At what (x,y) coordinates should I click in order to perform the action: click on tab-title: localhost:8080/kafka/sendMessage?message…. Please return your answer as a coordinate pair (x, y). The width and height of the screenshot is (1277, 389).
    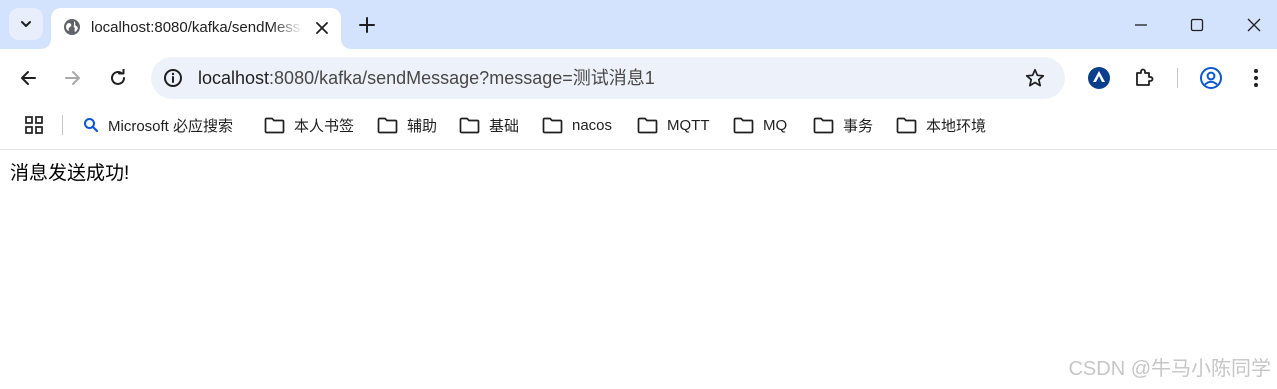
    Looking at the image, I should click on (197, 27).